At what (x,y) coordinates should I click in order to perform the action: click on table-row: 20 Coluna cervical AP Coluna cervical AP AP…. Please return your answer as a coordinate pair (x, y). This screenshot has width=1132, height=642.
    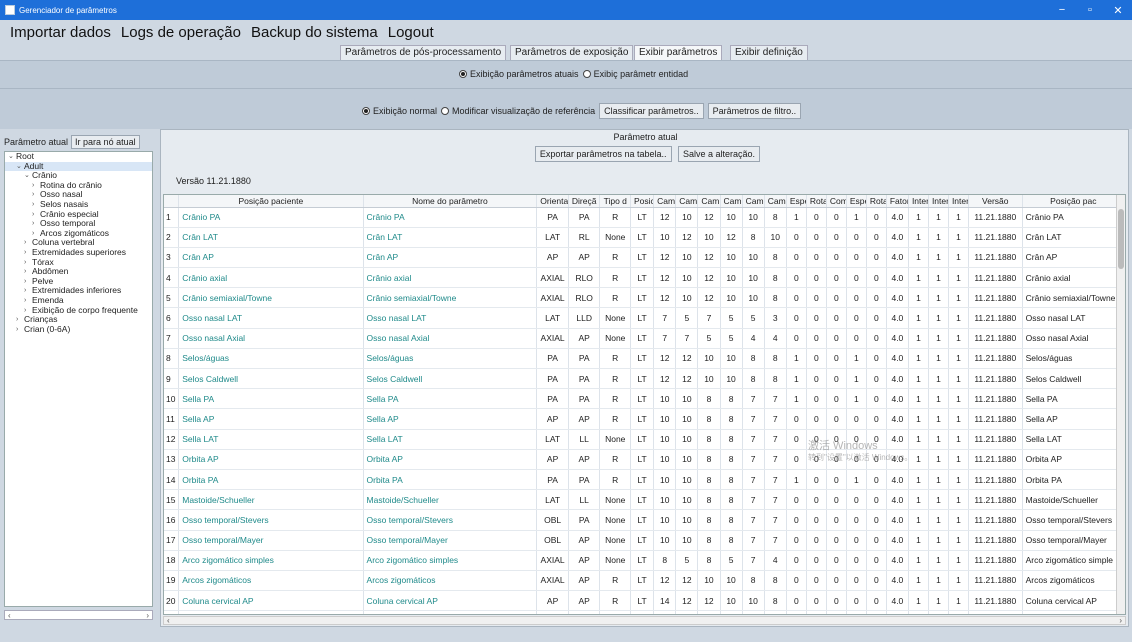
    Looking at the image, I should click on (644, 601).